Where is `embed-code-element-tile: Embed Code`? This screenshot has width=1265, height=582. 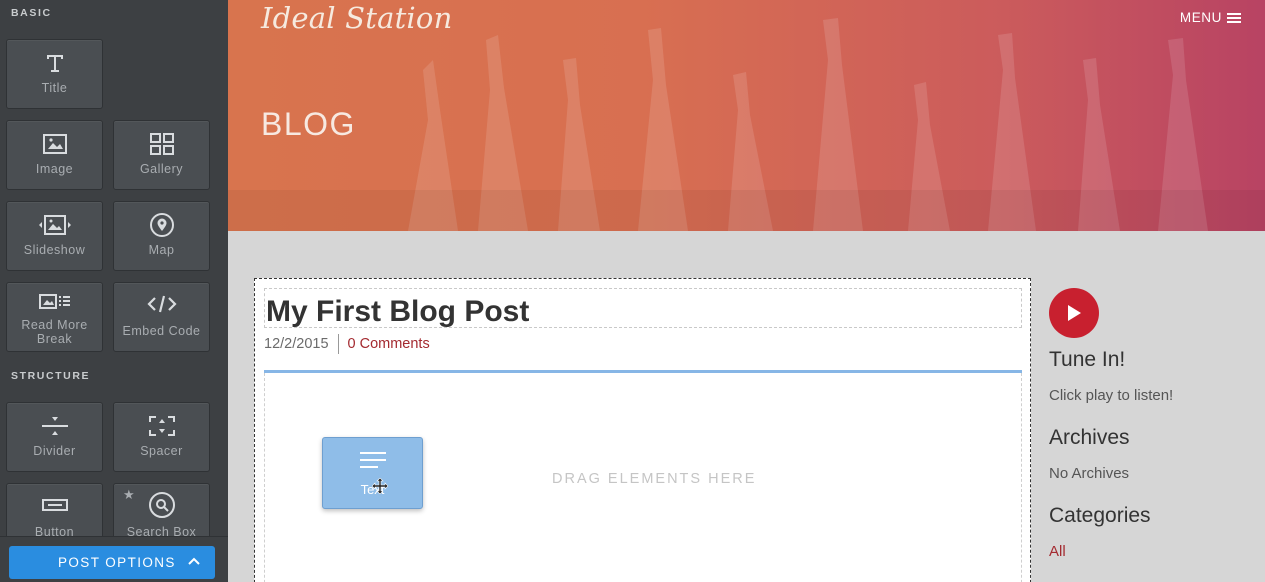 embed-code-element-tile: Embed Code is located at coordinates (161, 317).